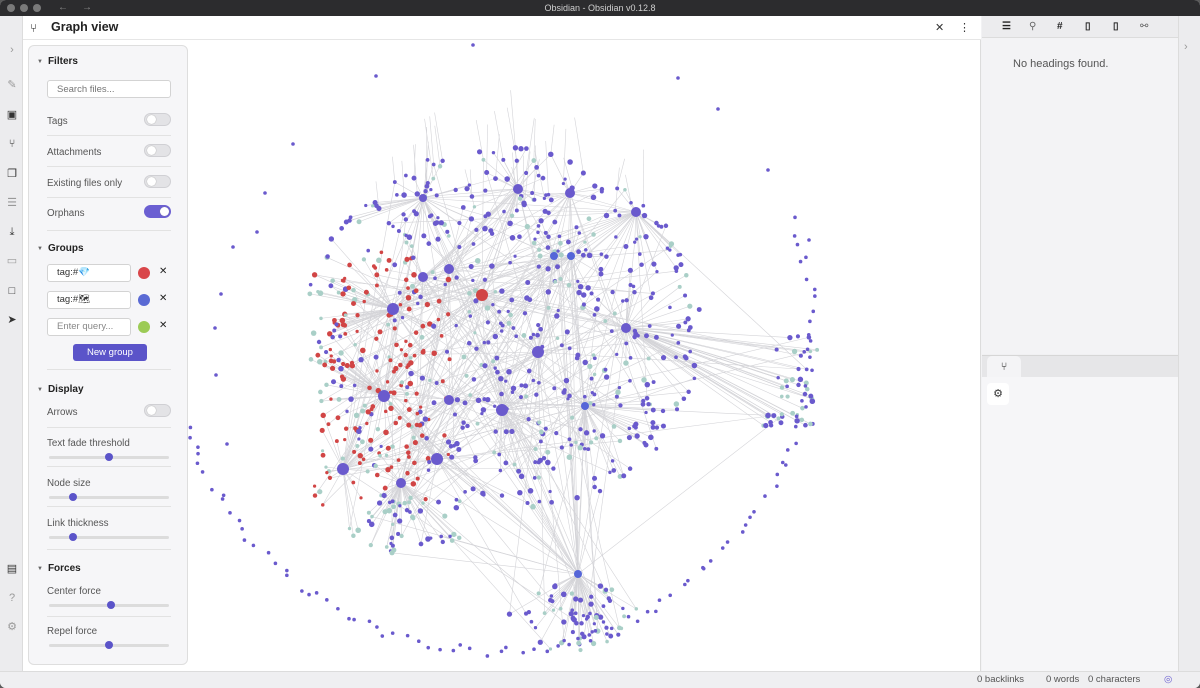 This screenshot has width=1200, height=688. I want to click on text-fade-slider, so click(109, 457).